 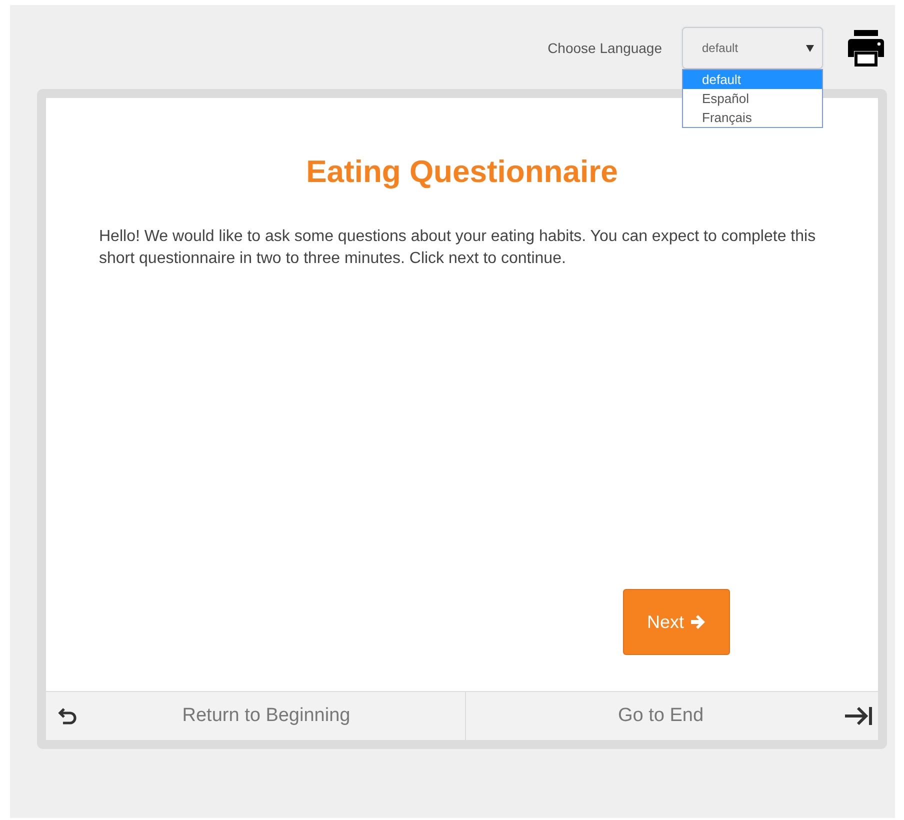 I want to click on print-icon, so click(x=866, y=48).